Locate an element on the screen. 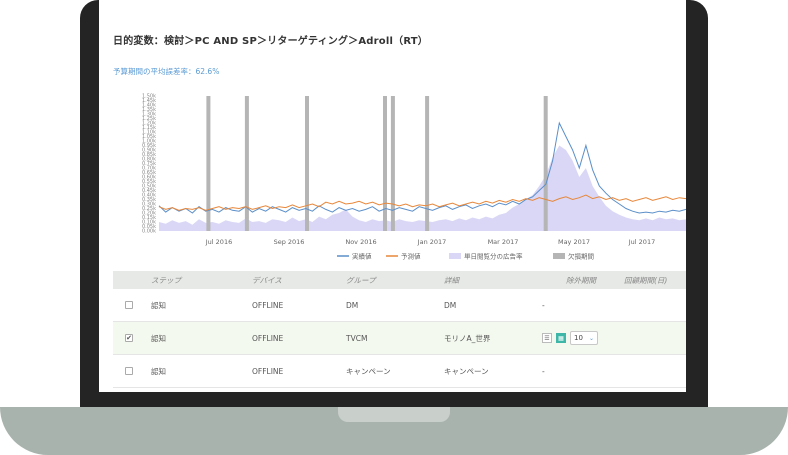  chevron-down-icon: ⌄ is located at coordinates (591, 338).